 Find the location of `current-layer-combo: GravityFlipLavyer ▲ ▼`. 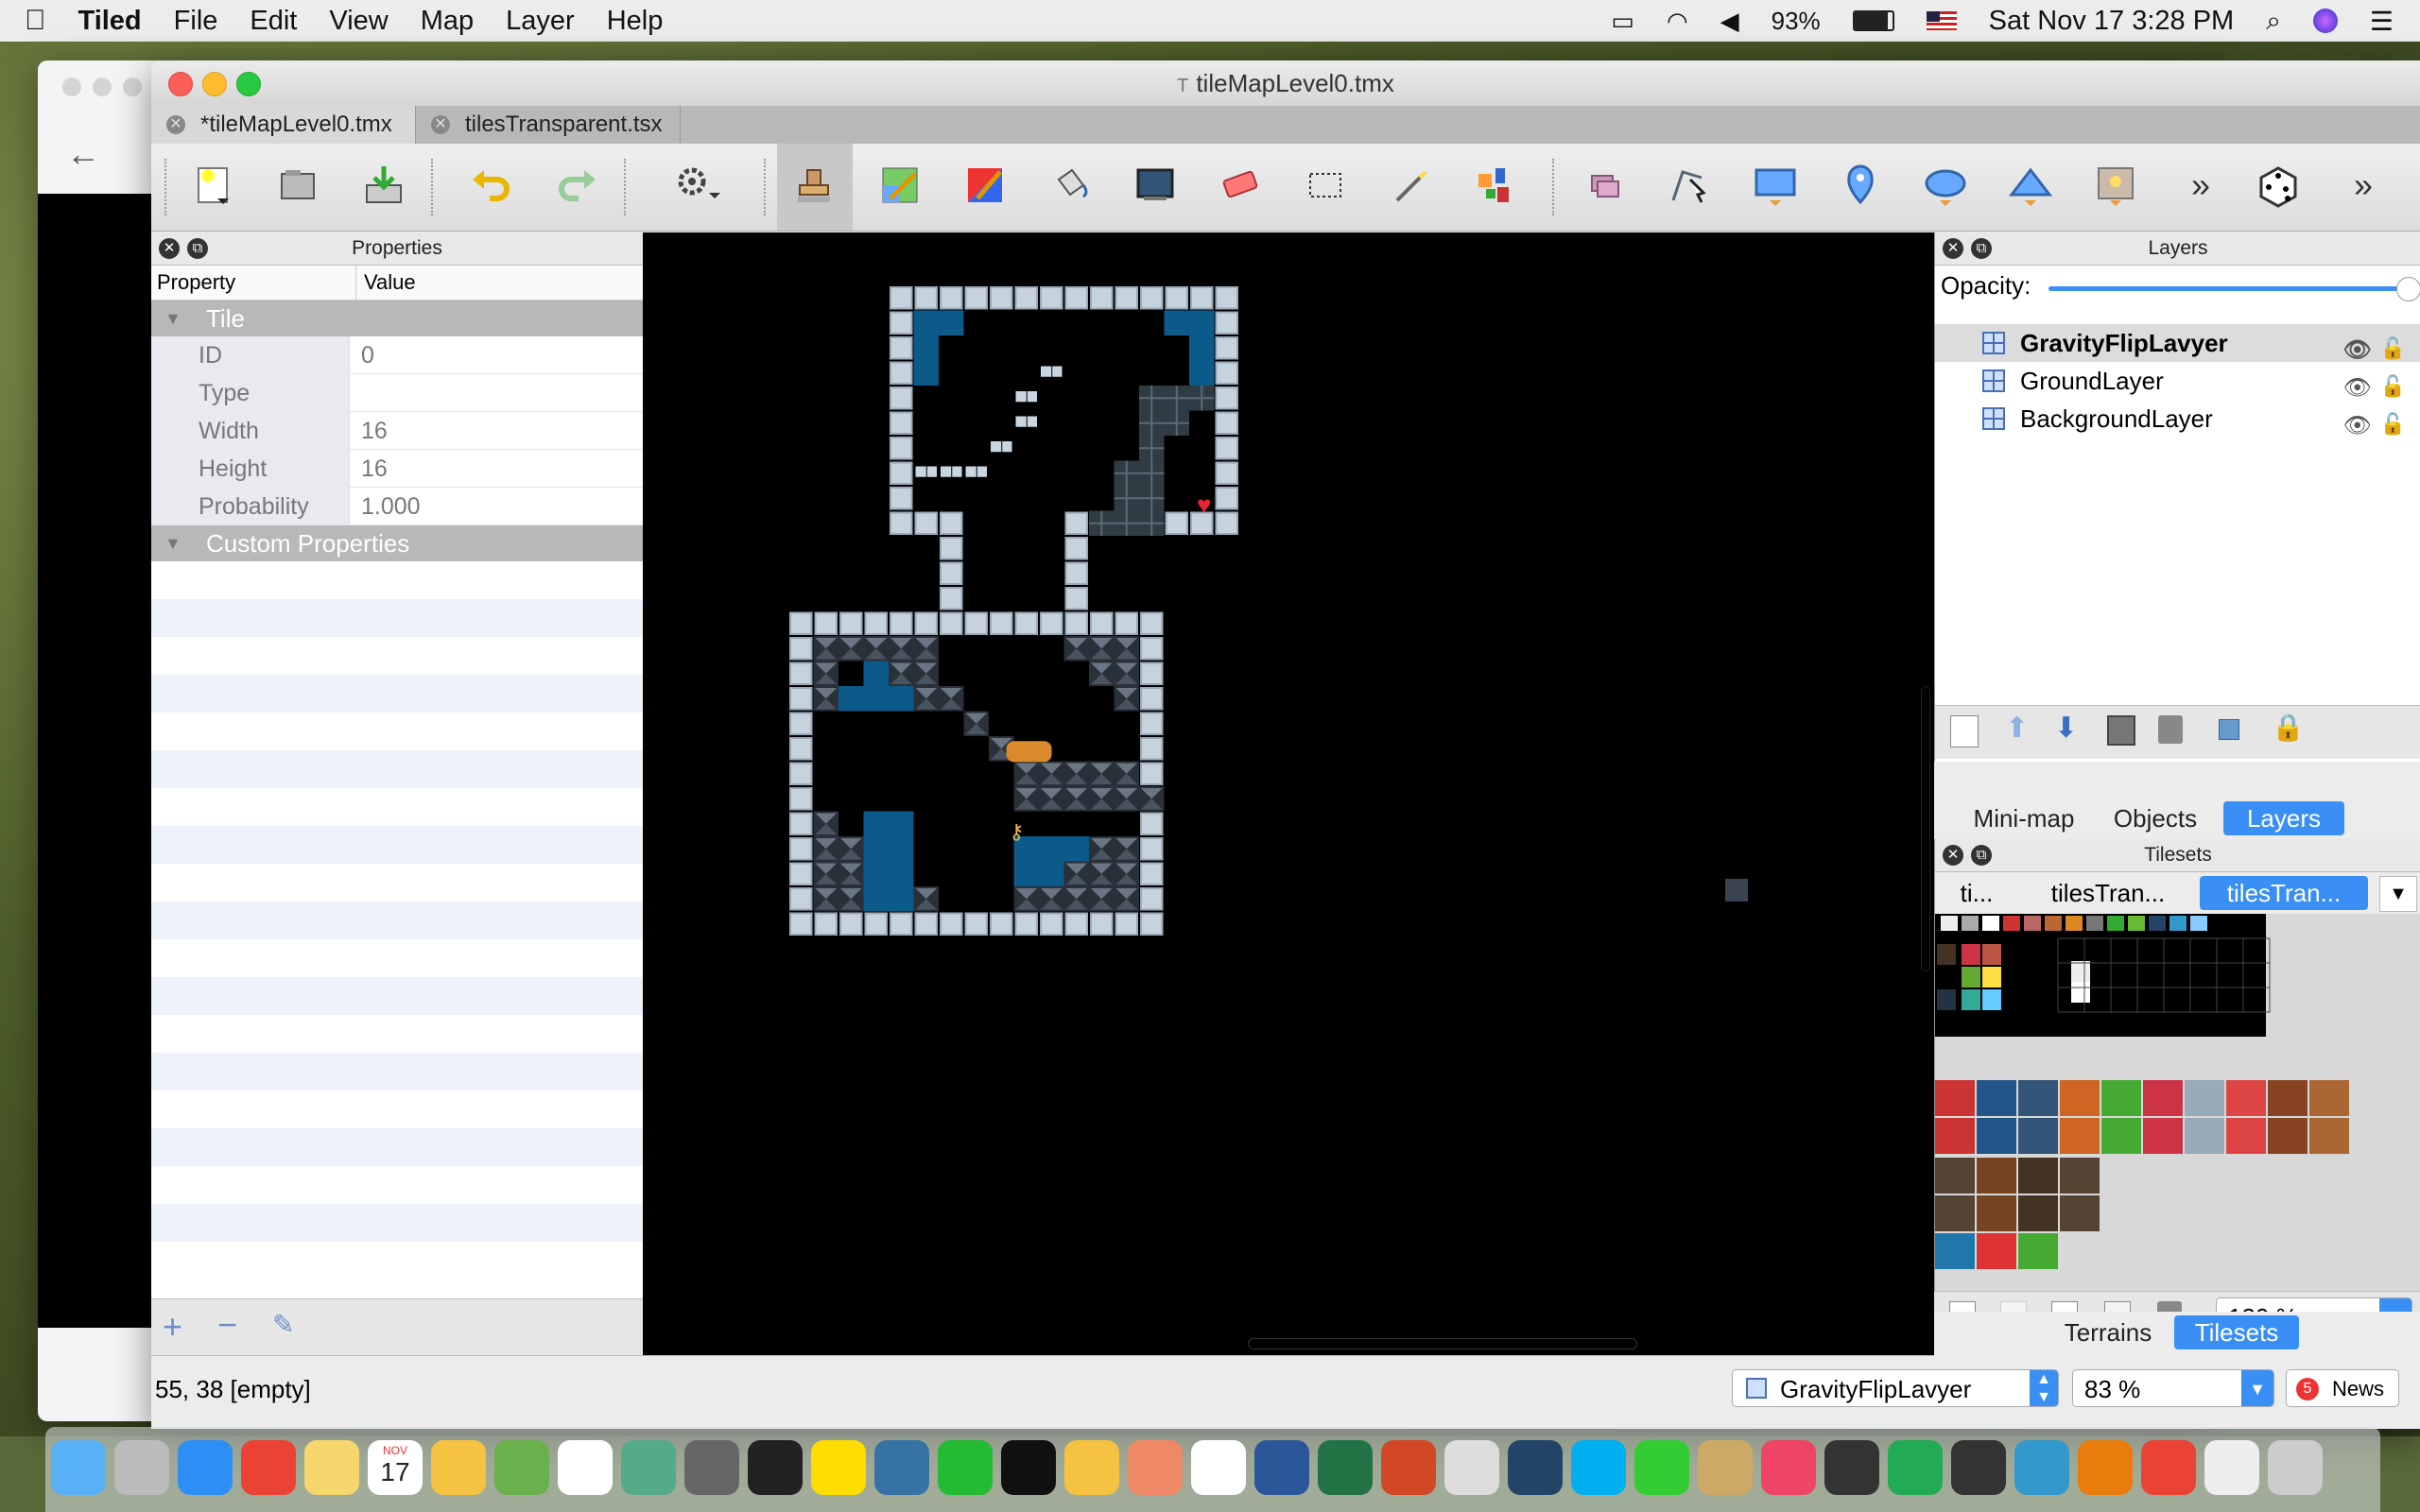

current-layer-combo: GravityFlipLavyer ▲ ▼ is located at coordinates (1895, 1388).